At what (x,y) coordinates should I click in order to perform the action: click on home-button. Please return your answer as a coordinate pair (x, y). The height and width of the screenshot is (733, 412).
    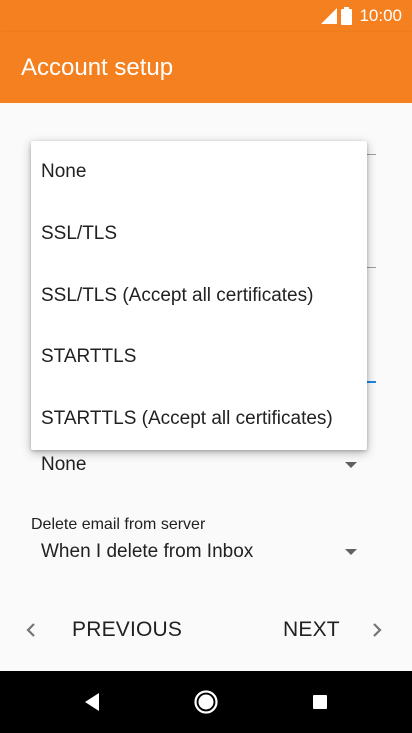
    Looking at the image, I should click on (206, 702).